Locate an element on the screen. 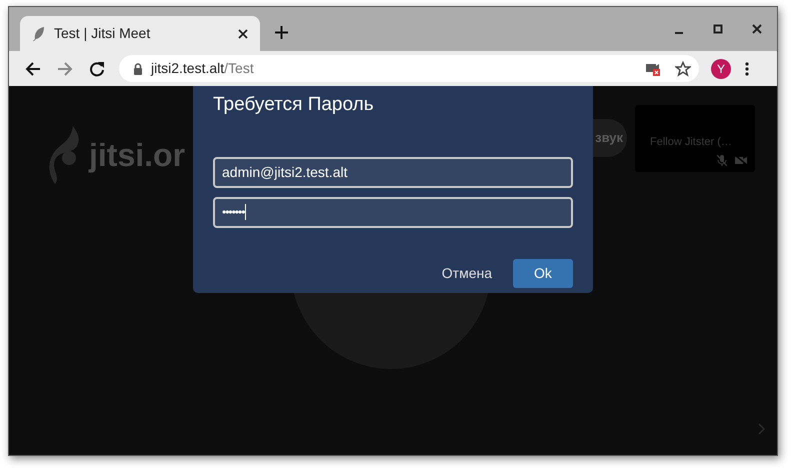  url-path: /Test is located at coordinates (239, 68).